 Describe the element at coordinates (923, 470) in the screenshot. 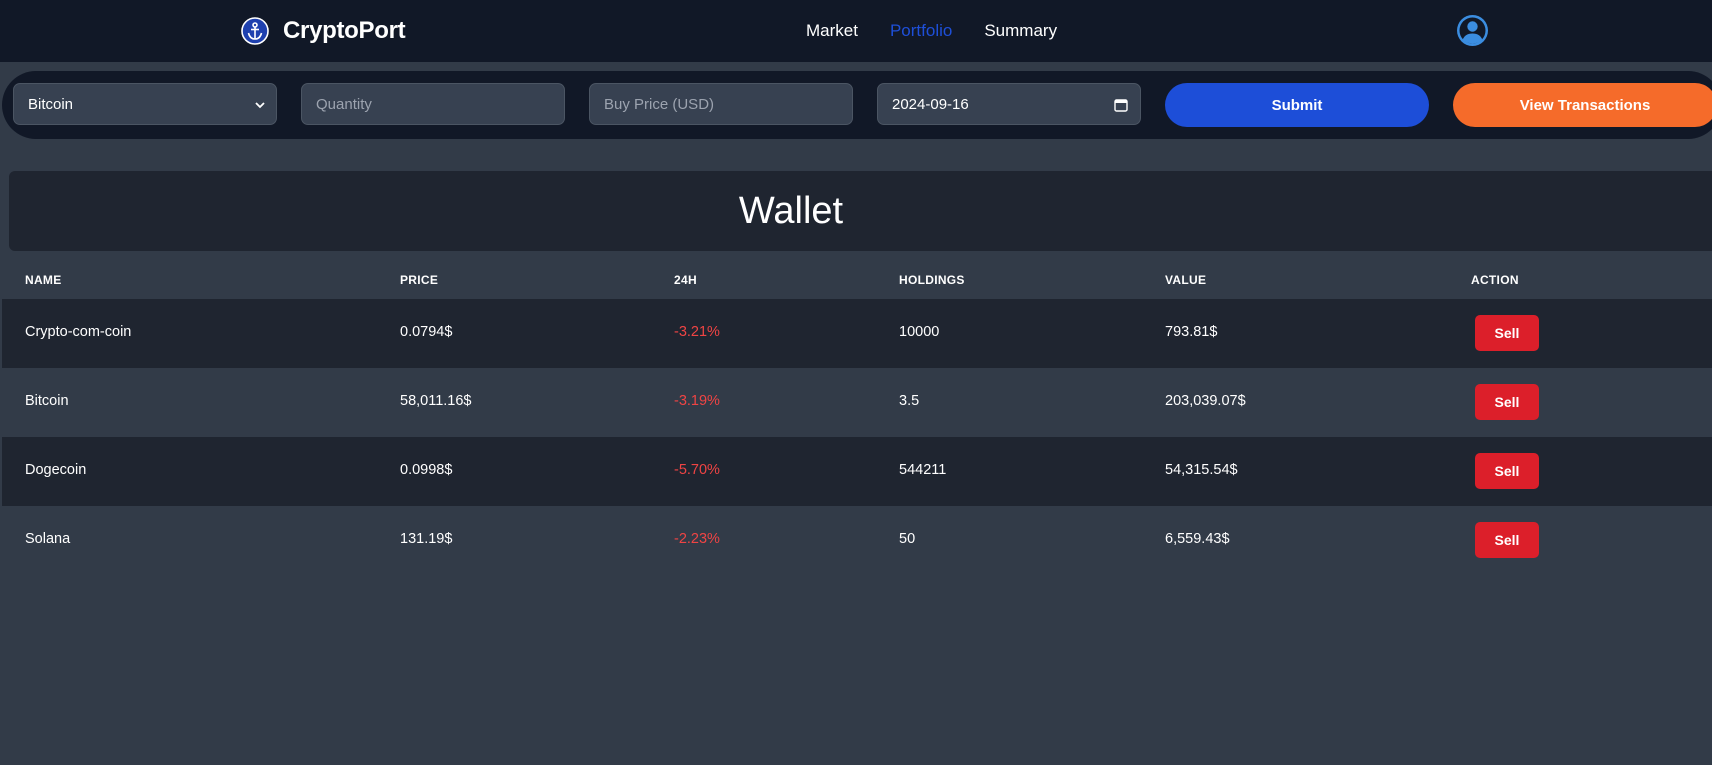

I see `coin-holdings: 544211` at that location.